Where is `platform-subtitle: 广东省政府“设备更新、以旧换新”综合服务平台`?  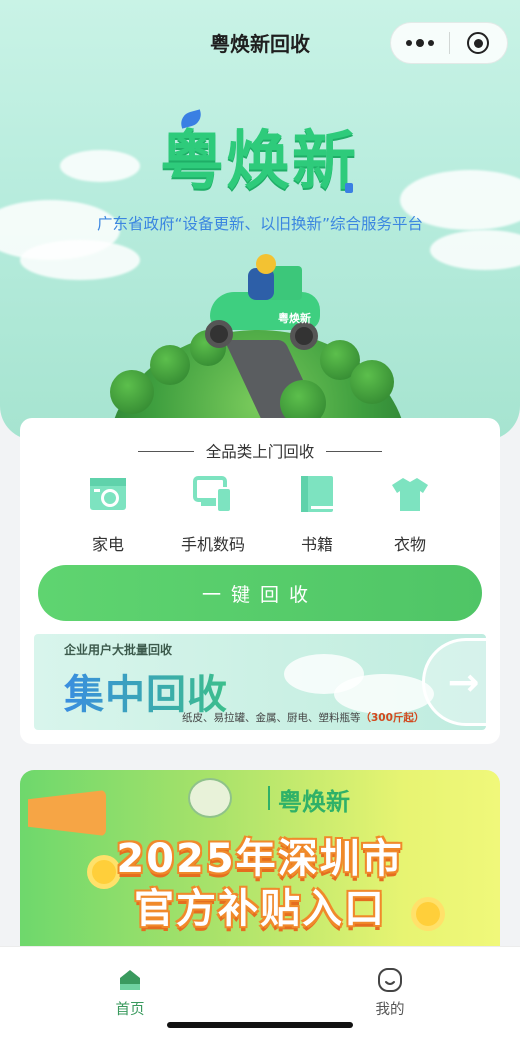
platform-subtitle: 广东省政府“设备更新、以旧换新”综合服务平台 is located at coordinates (260, 224).